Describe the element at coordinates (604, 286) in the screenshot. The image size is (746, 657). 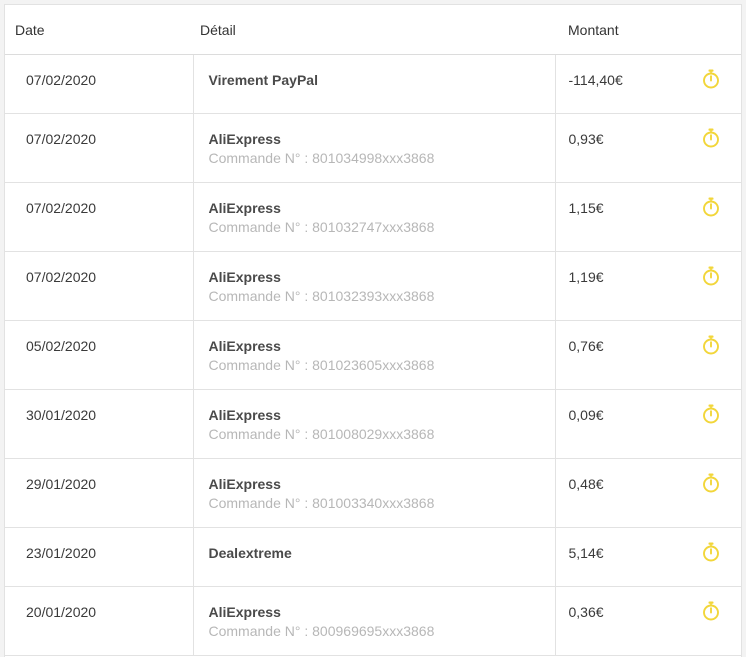
I see `cell-amount: 1,19€` at that location.